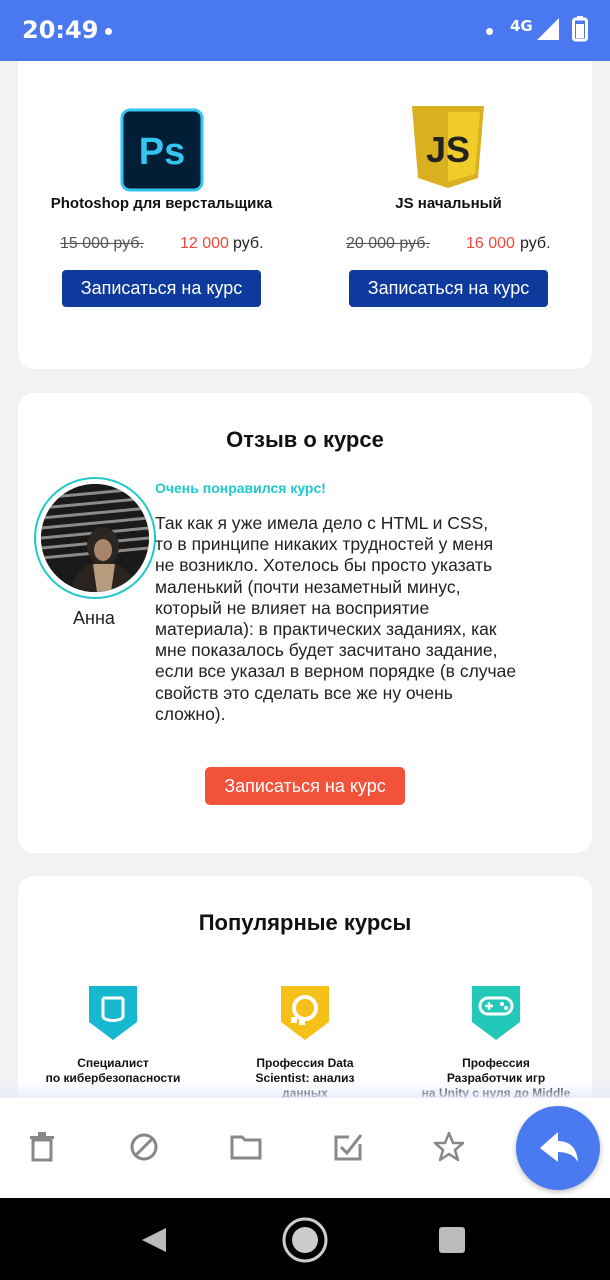 This screenshot has height=1280, width=610. I want to click on system-nav-bar, so click(305, 1239).